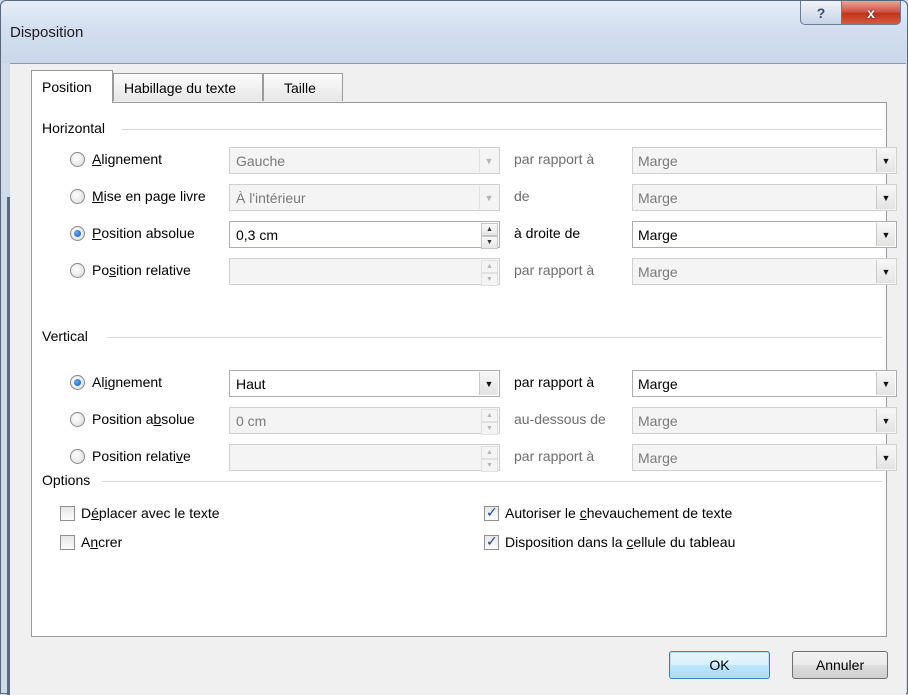  I want to click on label-part: osition absolue, so click(148, 233).